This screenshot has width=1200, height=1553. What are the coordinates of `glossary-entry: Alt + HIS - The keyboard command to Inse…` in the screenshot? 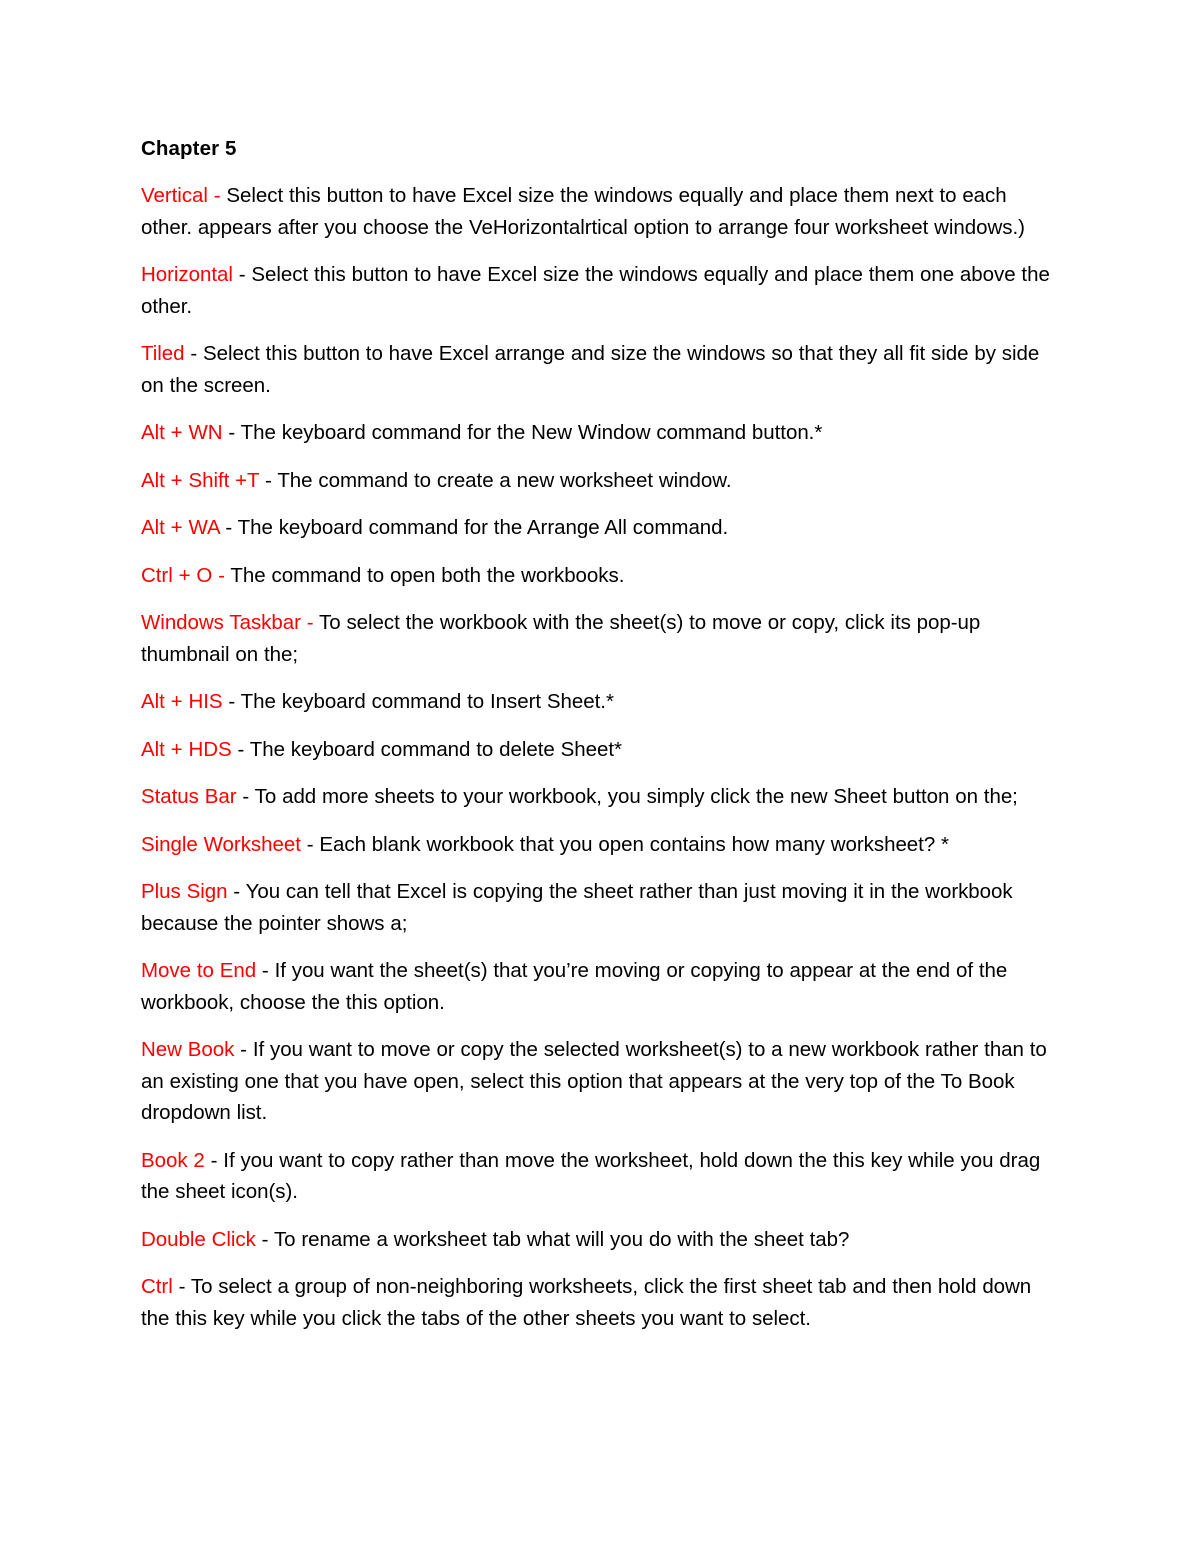 It's located at (599, 702).